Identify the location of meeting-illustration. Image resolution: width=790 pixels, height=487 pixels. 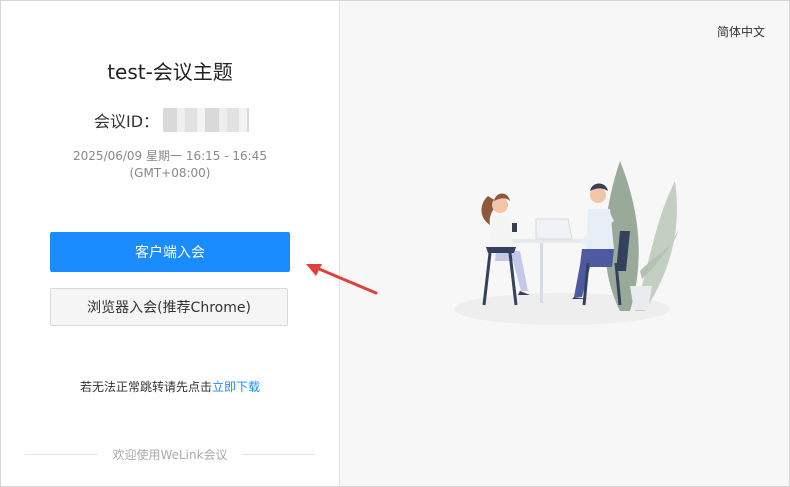
(566, 243).